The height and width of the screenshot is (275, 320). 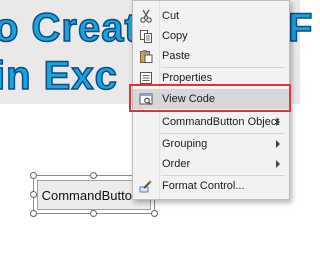 What do you see at coordinates (171, 16) in the screenshot?
I see `menu-item-label: Cut` at bounding box center [171, 16].